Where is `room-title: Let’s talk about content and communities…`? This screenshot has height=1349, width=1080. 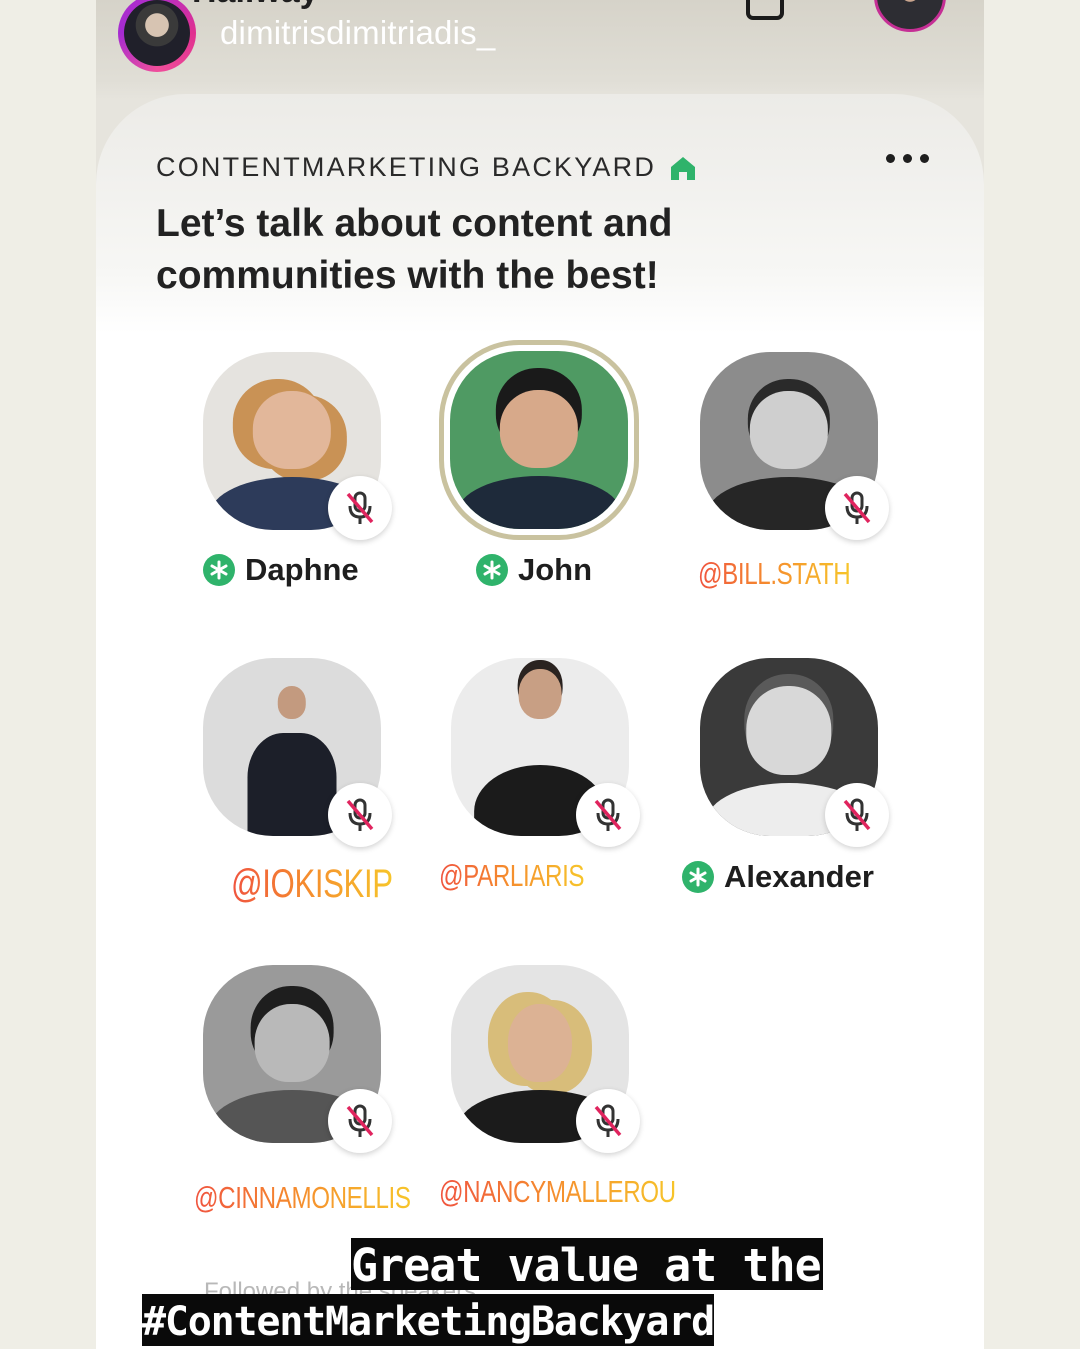 room-title: Let’s talk about content and communities… is located at coordinates (466, 250).